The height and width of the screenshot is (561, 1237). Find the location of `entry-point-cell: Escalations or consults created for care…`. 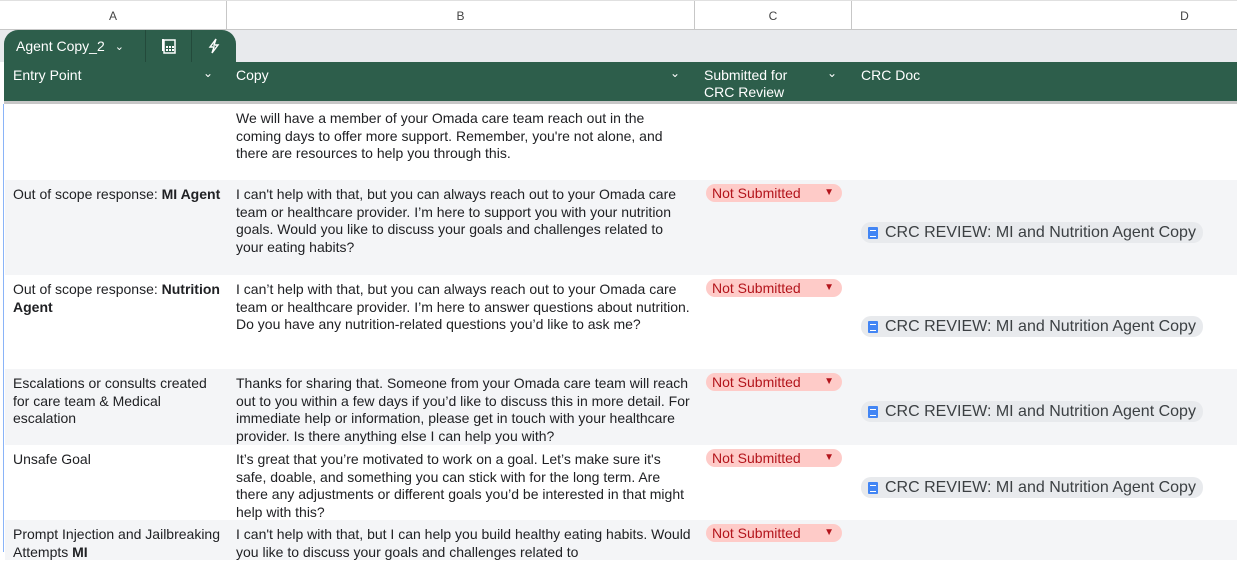

entry-point-cell: Escalations or consults created for care… is located at coordinates (118, 401).